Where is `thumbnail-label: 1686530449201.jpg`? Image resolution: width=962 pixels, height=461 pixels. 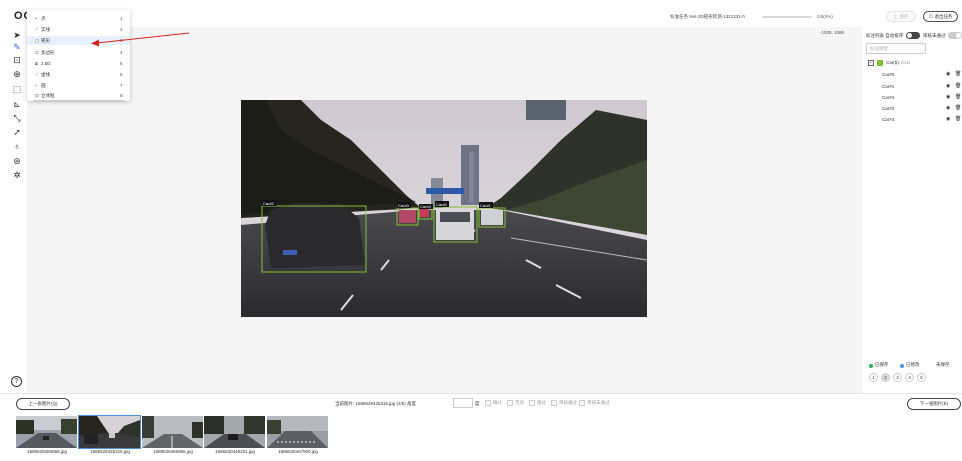 thumbnail-label: 1686530449201.jpg is located at coordinates (235, 451).